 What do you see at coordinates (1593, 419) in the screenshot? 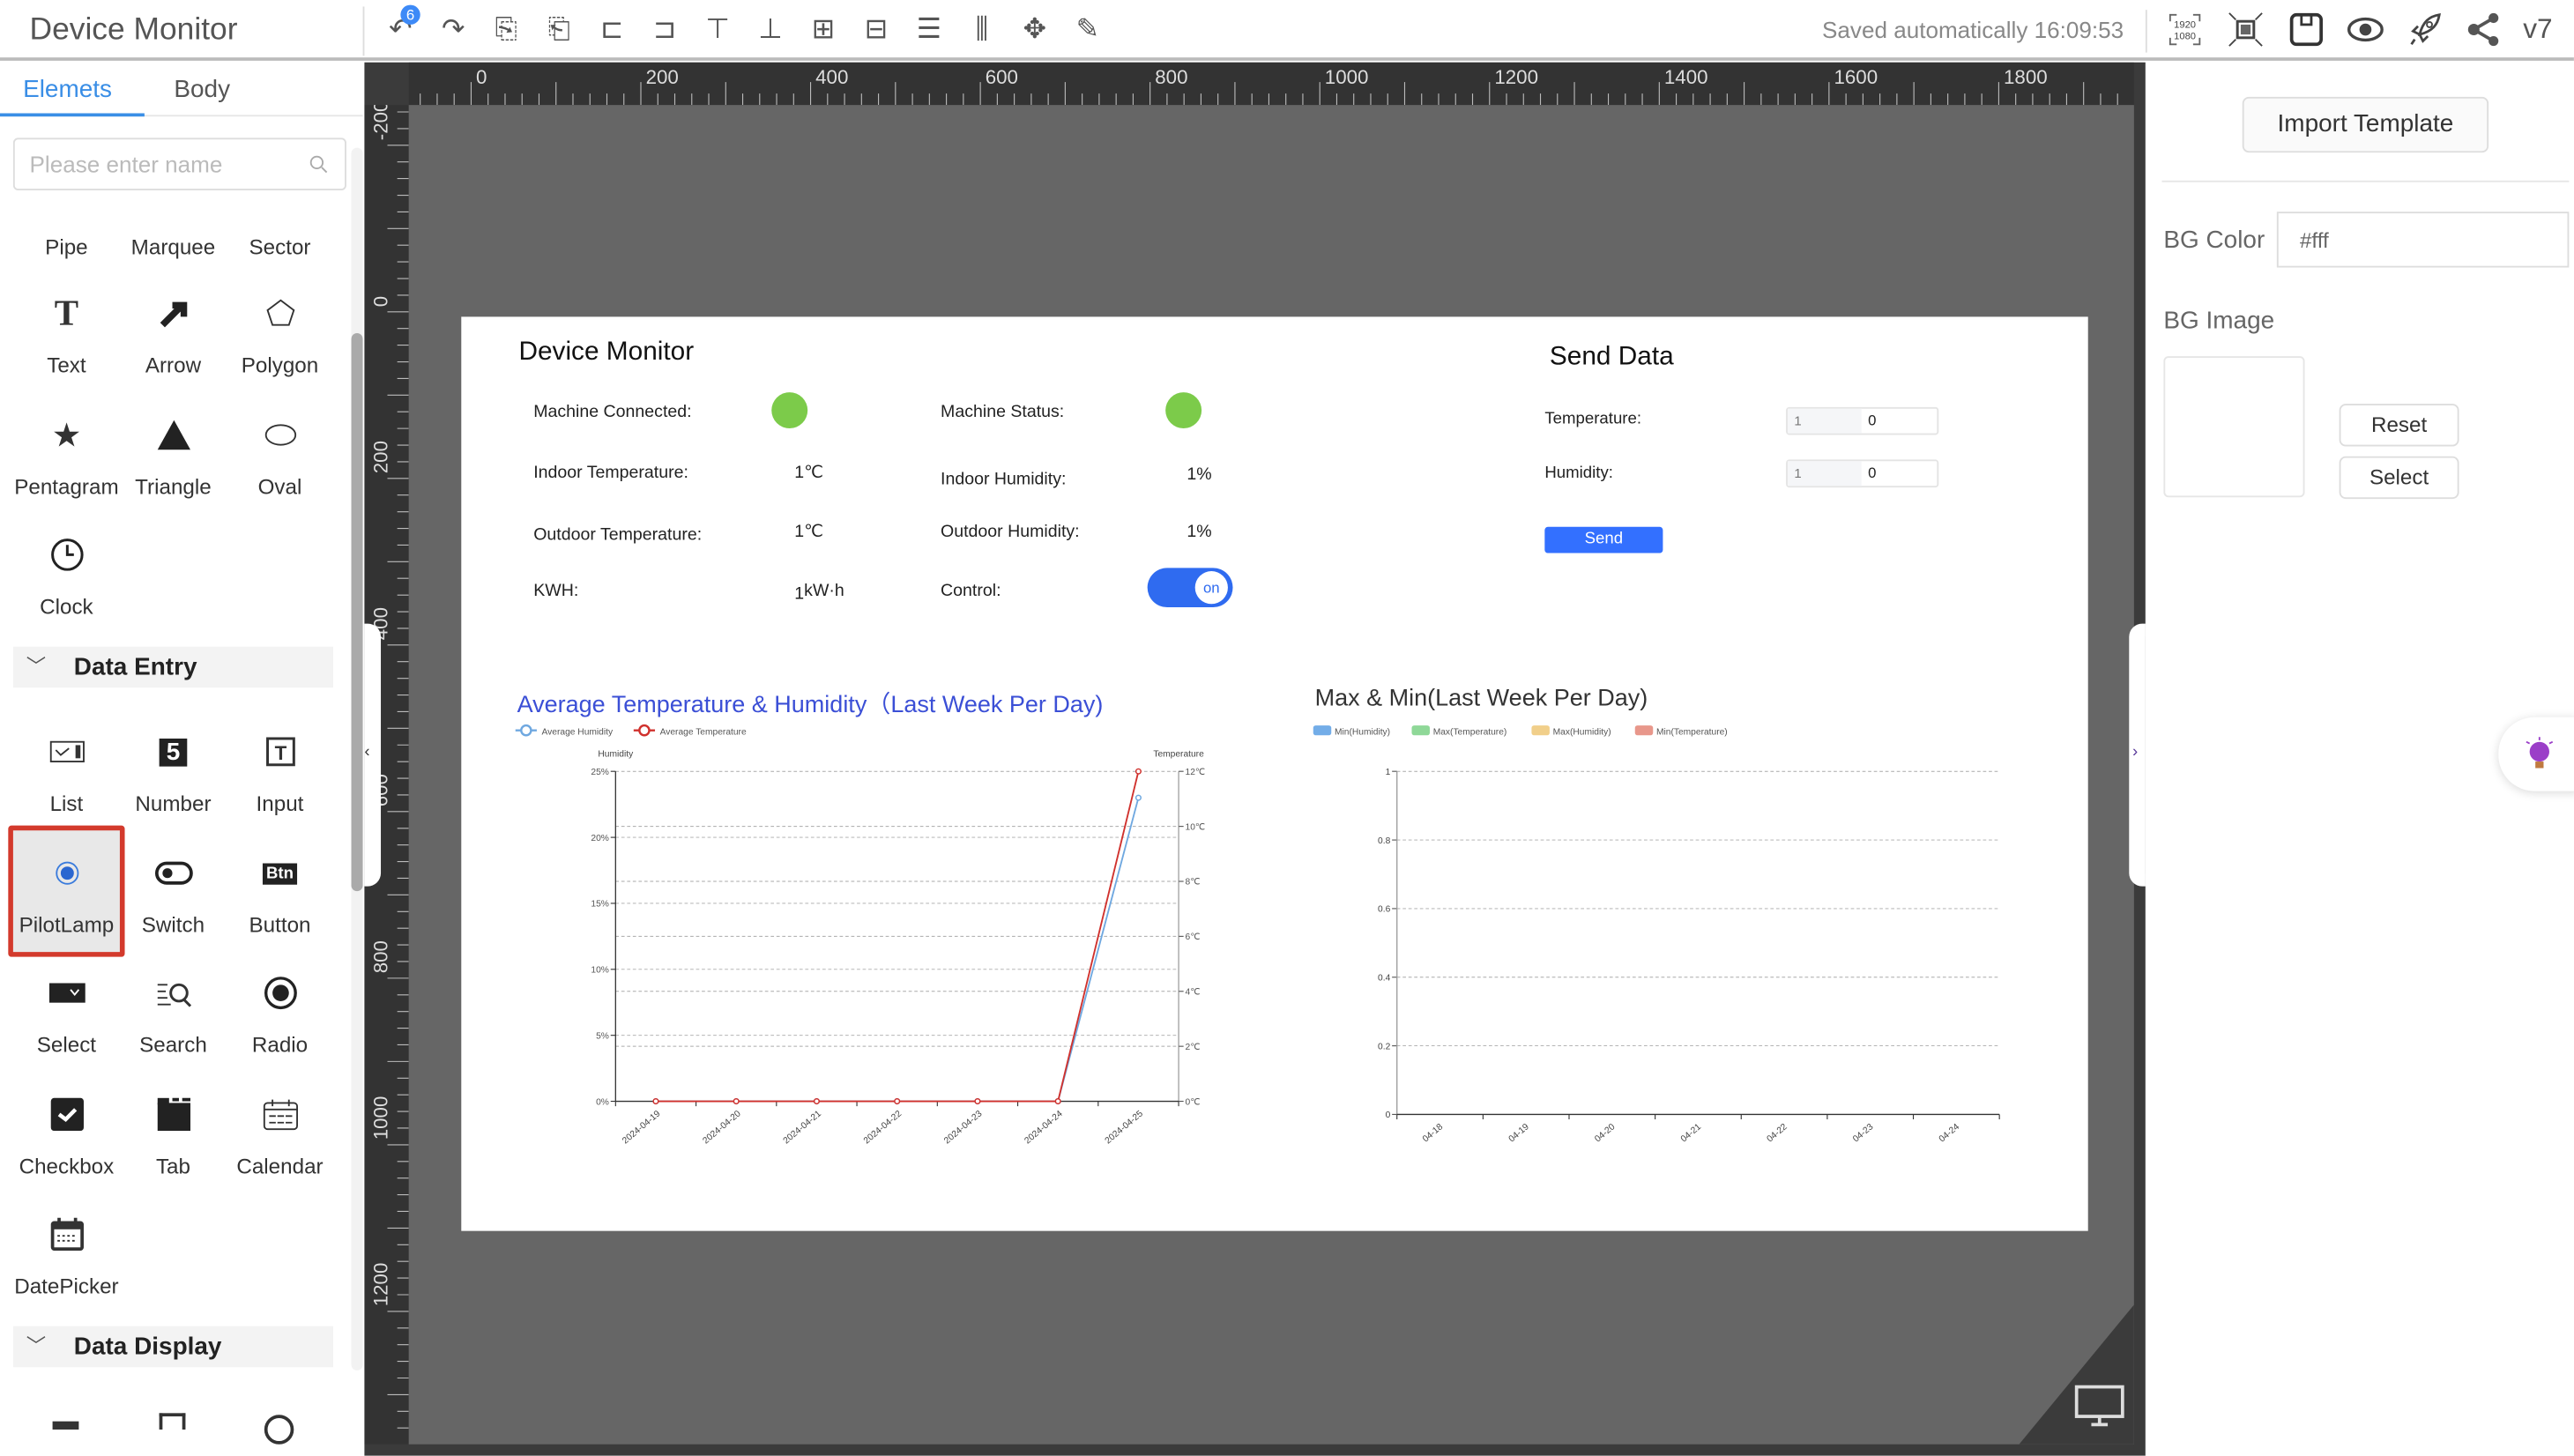
I see `send-temperature-label: Temperature:` at bounding box center [1593, 419].